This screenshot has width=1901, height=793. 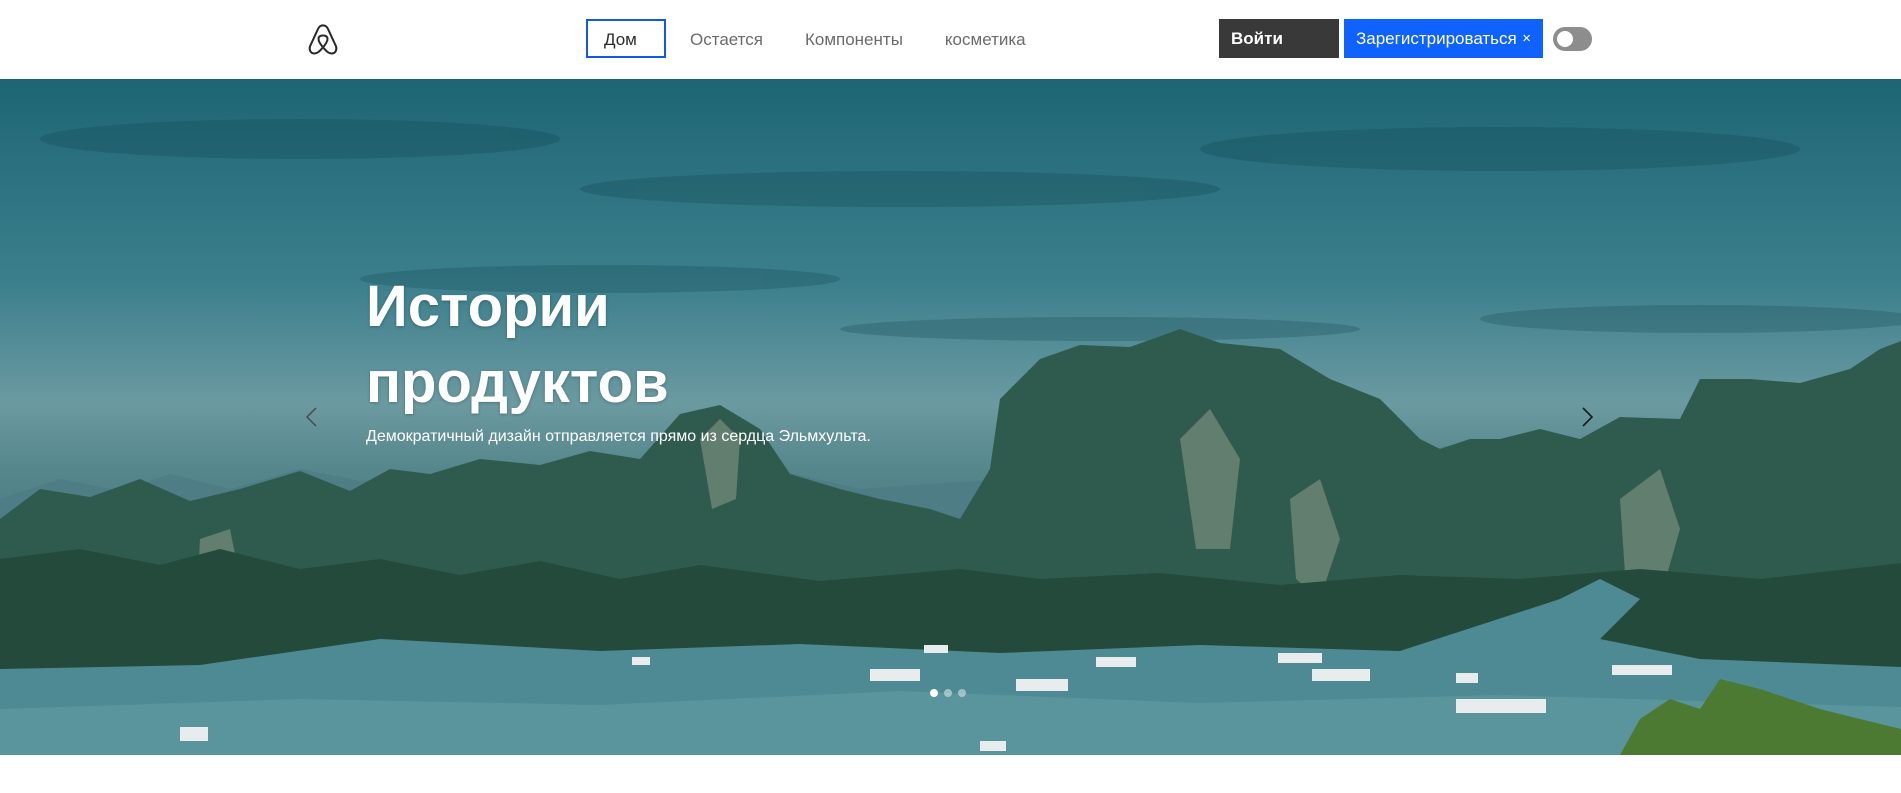 I want to click on main-nav: Дом Остается Компоненты косметика, so click(x=818, y=38).